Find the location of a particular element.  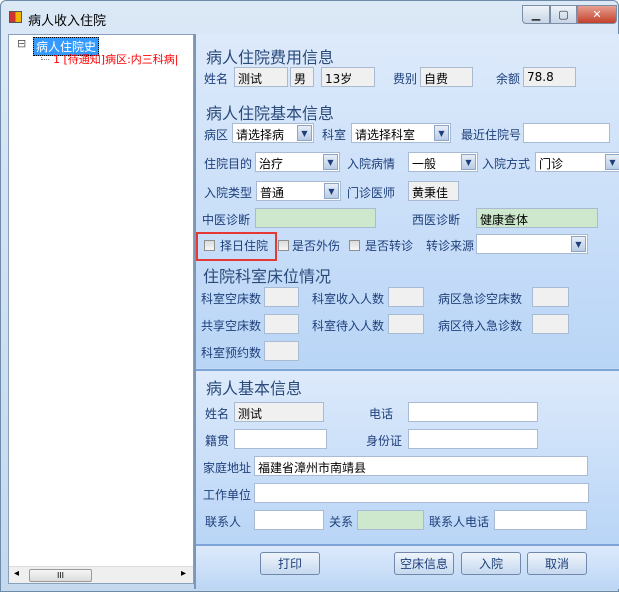

condition-select: 一般 ▼ is located at coordinates (443, 162).